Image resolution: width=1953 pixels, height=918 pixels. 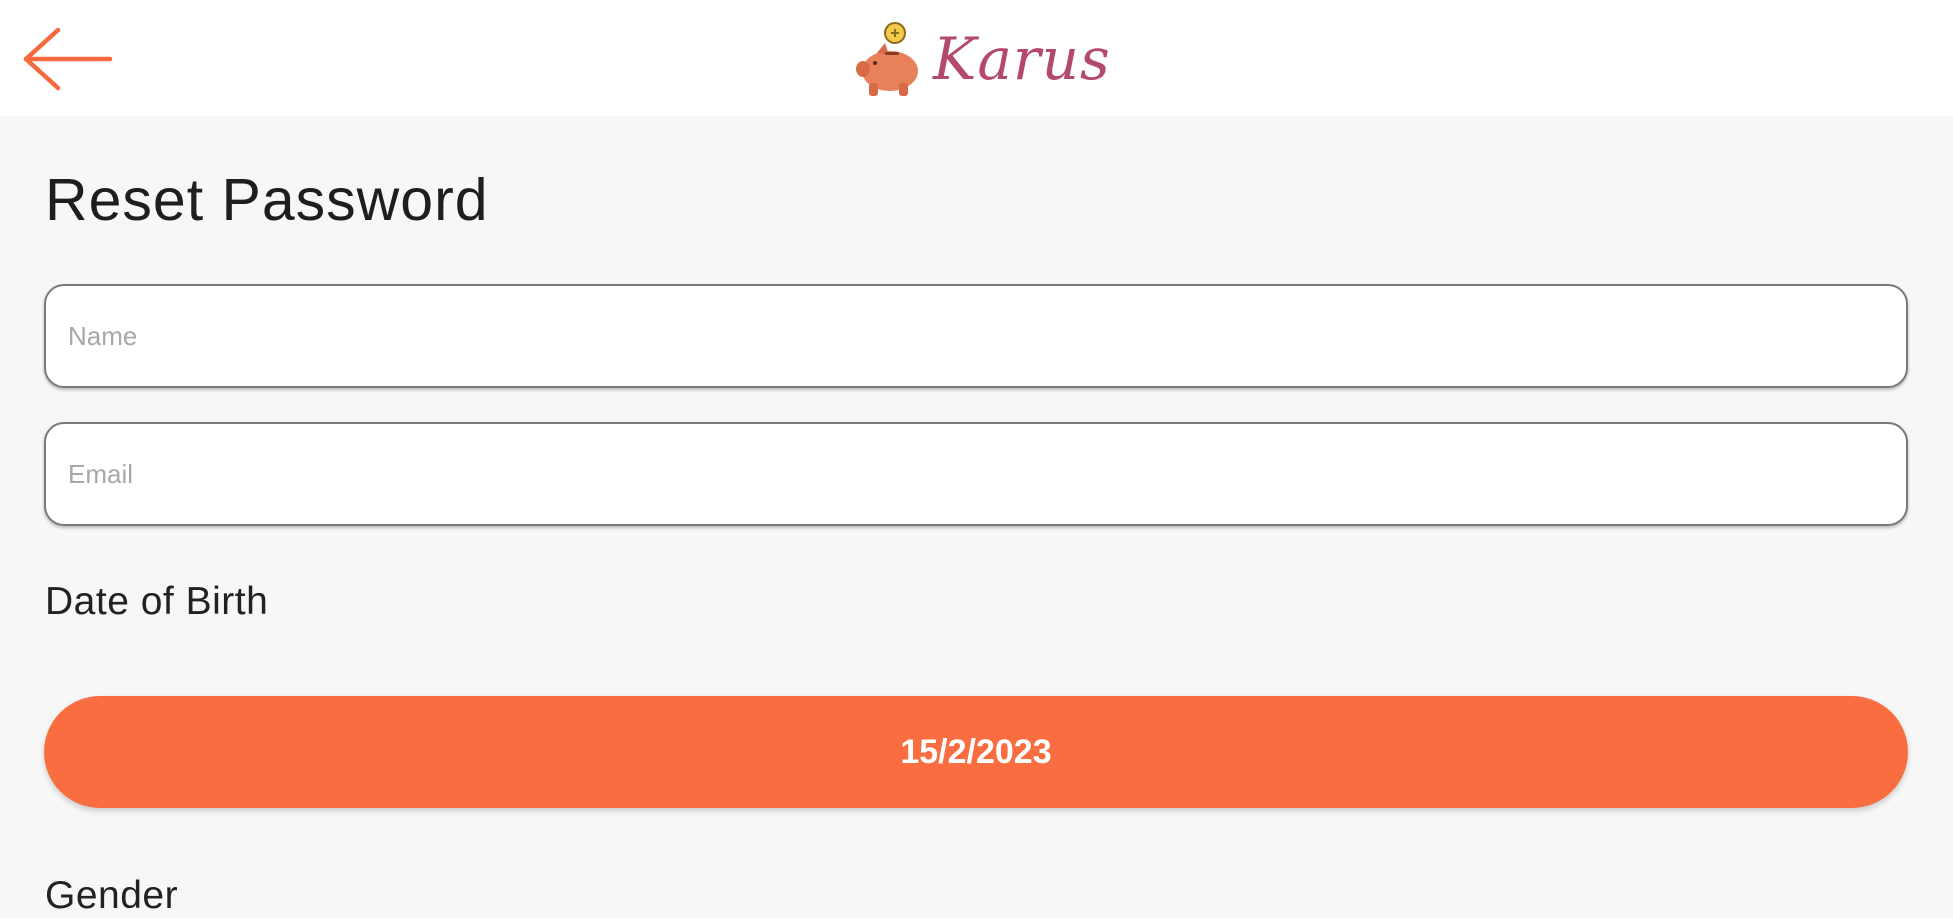 I want to click on logo-text: Karus, so click(x=1022, y=59).